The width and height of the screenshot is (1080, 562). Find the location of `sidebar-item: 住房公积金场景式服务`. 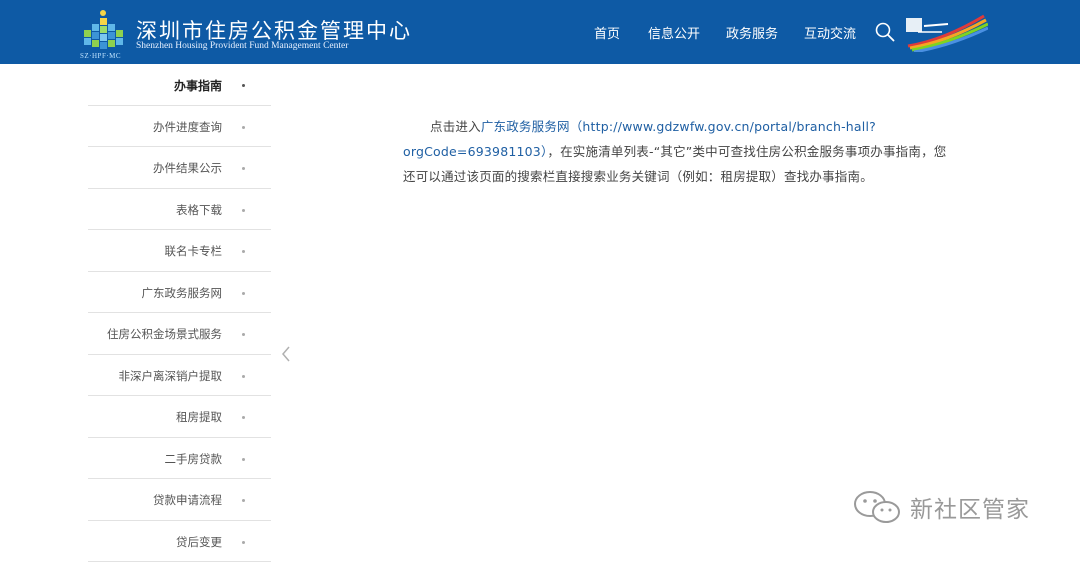

sidebar-item: 住房公积金场景式服务 is located at coordinates (179, 334).